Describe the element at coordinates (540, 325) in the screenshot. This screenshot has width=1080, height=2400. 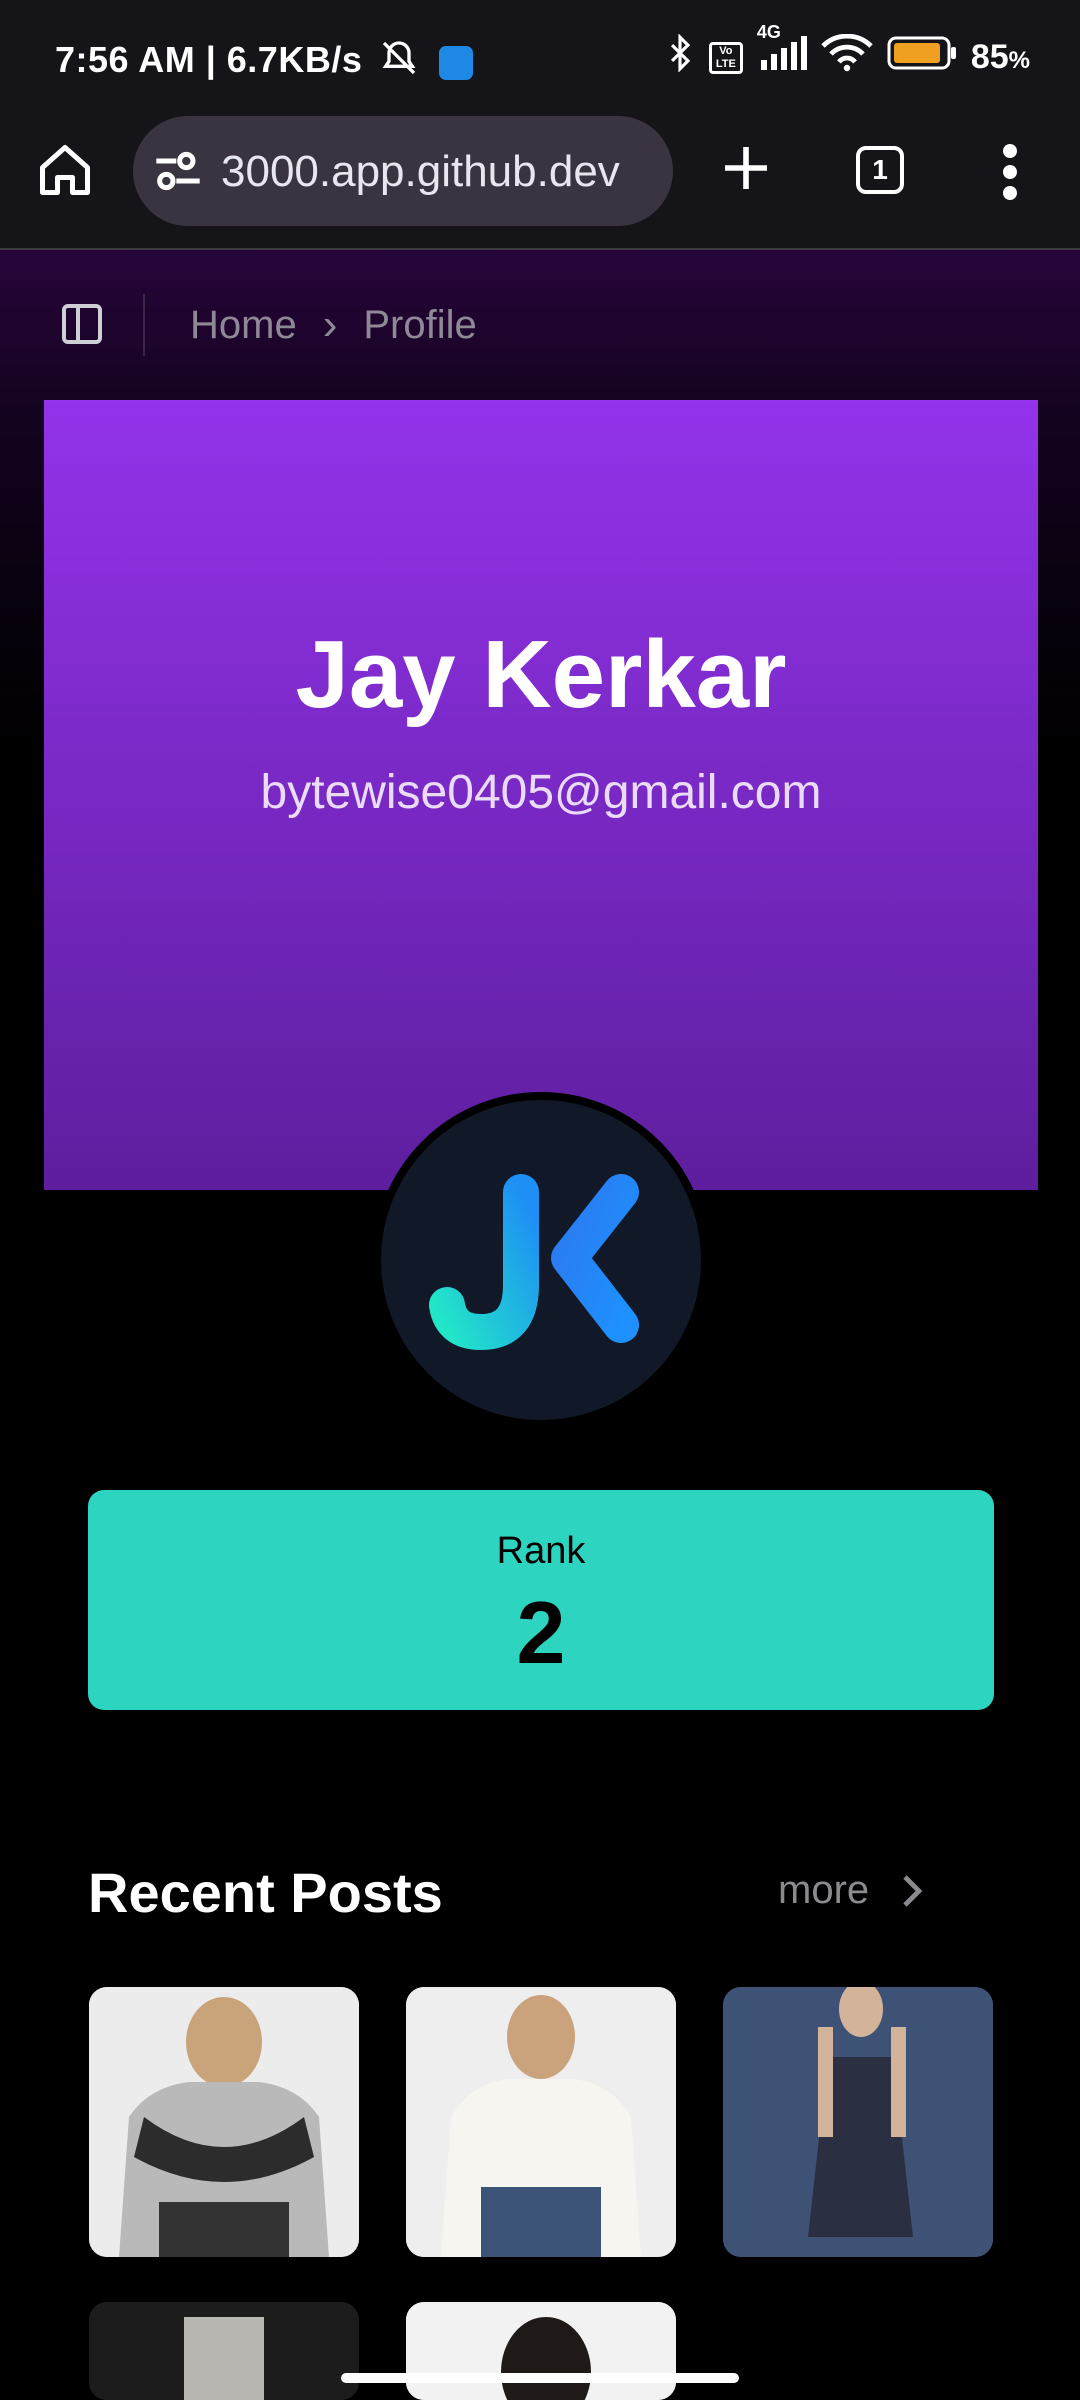
I see `top-nav: Home › Profile` at that location.